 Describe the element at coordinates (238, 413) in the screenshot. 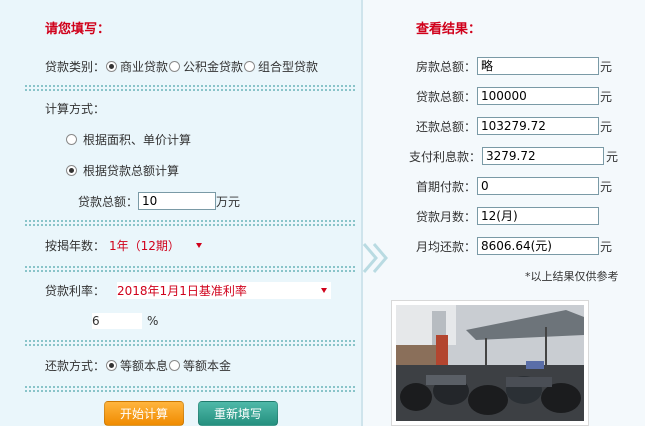

I see `reset-button: 重新填写` at that location.